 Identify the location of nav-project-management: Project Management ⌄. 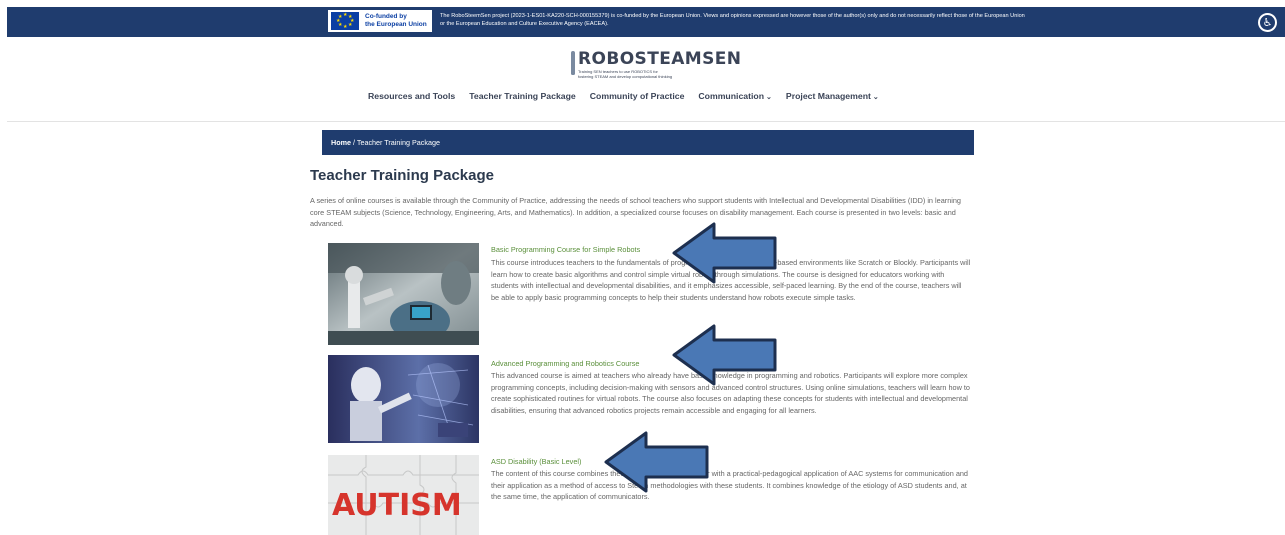
(832, 96).